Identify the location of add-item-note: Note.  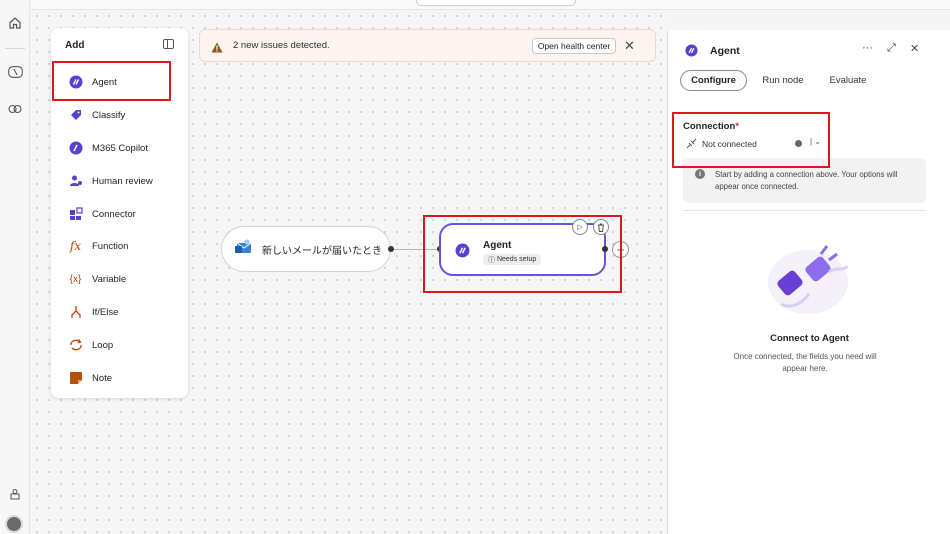
(119, 378).